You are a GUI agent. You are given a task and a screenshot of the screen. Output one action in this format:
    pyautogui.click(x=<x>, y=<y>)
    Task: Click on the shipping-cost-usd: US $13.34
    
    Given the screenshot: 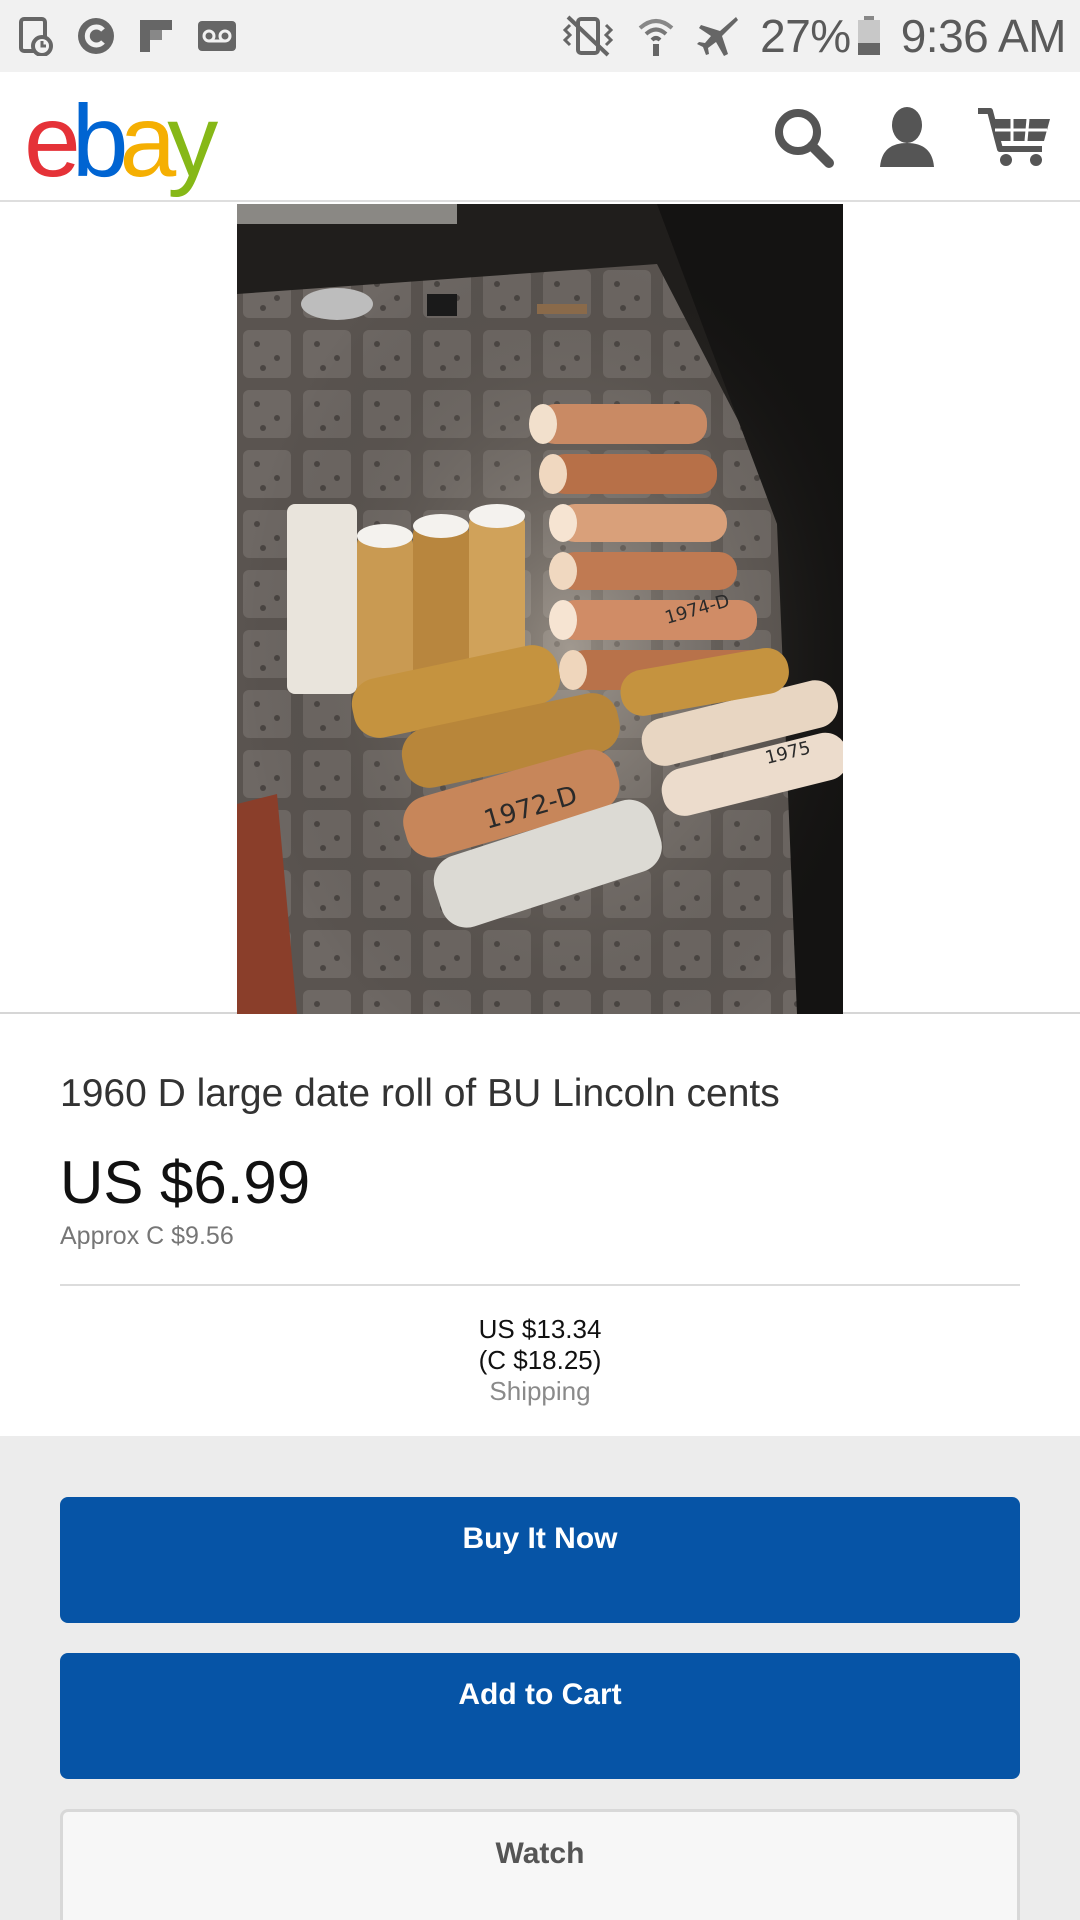 What is the action you would take?
    pyautogui.click(x=540, y=1329)
    